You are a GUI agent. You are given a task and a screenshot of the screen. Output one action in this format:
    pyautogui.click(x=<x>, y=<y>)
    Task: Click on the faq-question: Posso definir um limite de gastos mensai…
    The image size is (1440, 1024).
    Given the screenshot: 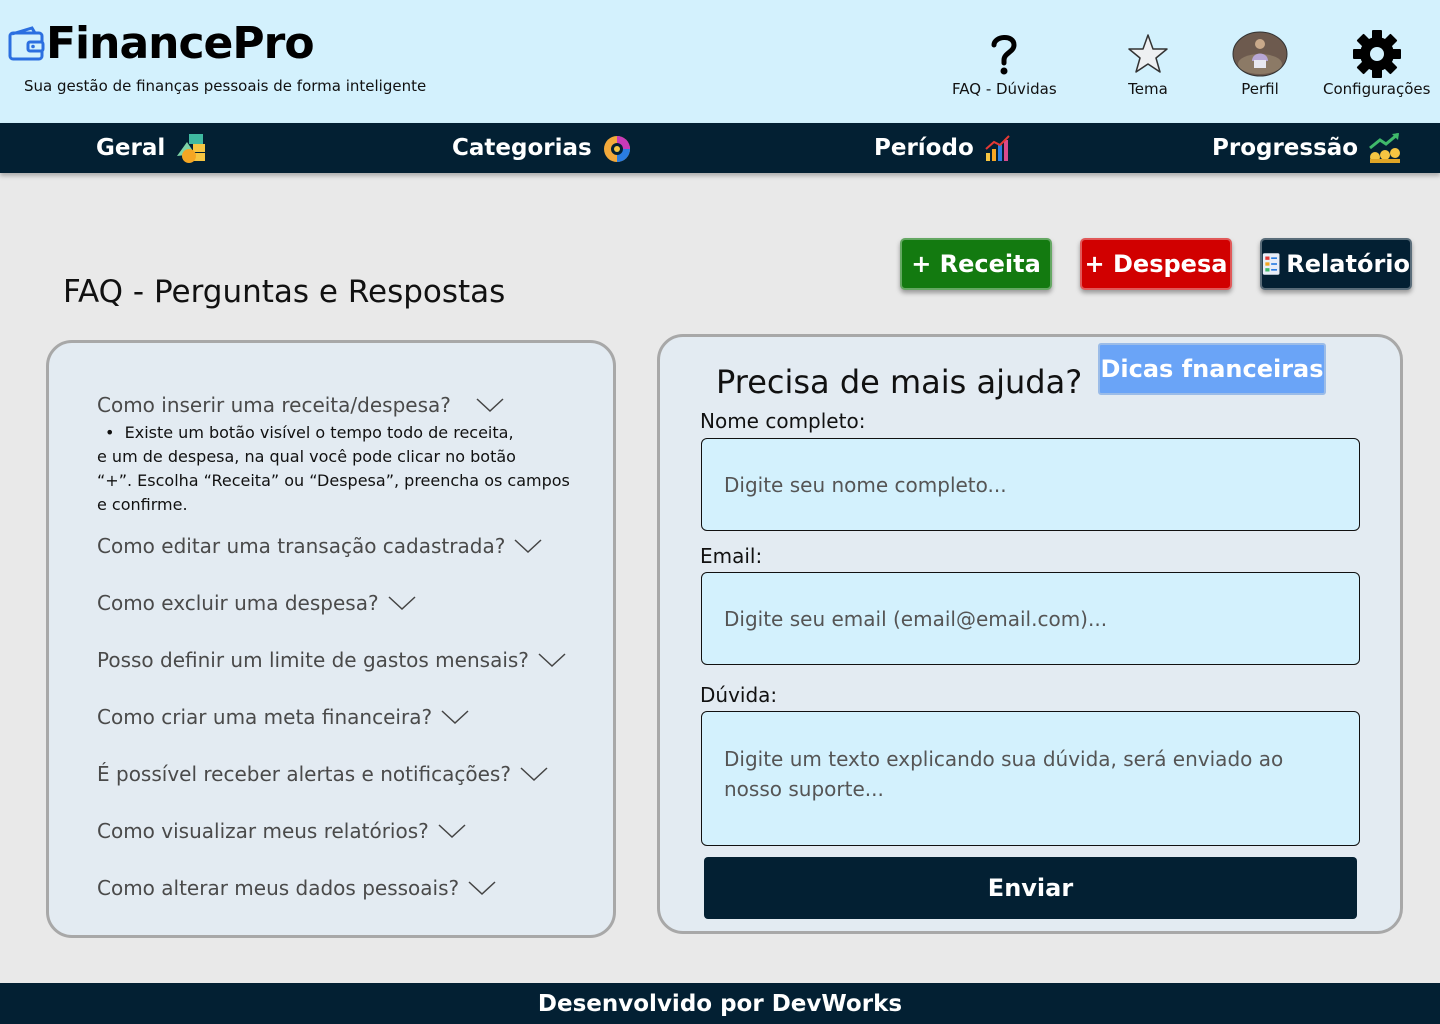 What is the action you would take?
    pyautogui.click(x=313, y=660)
    